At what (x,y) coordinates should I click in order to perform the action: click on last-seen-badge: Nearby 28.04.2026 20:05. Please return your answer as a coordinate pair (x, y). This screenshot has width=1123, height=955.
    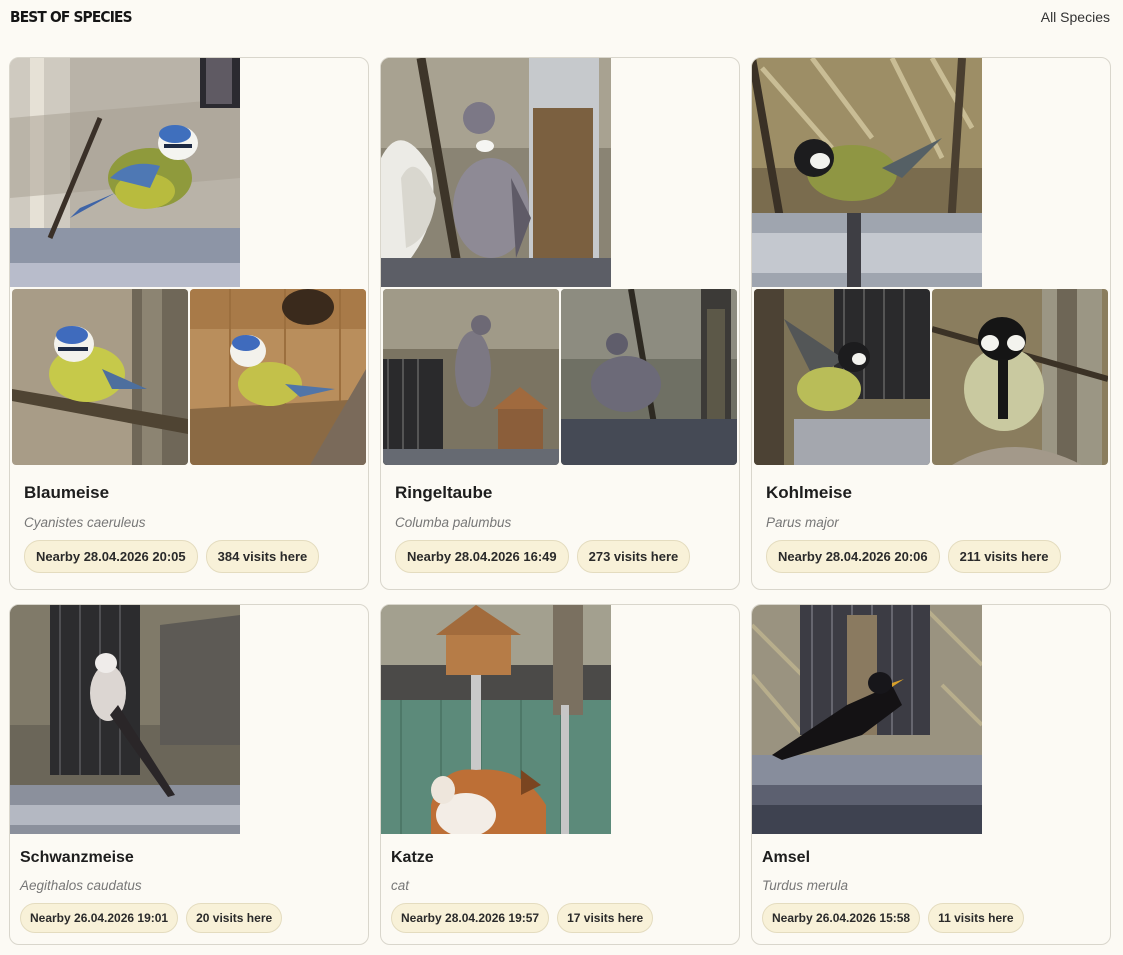
    Looking at the image, I should click on (111, 556).